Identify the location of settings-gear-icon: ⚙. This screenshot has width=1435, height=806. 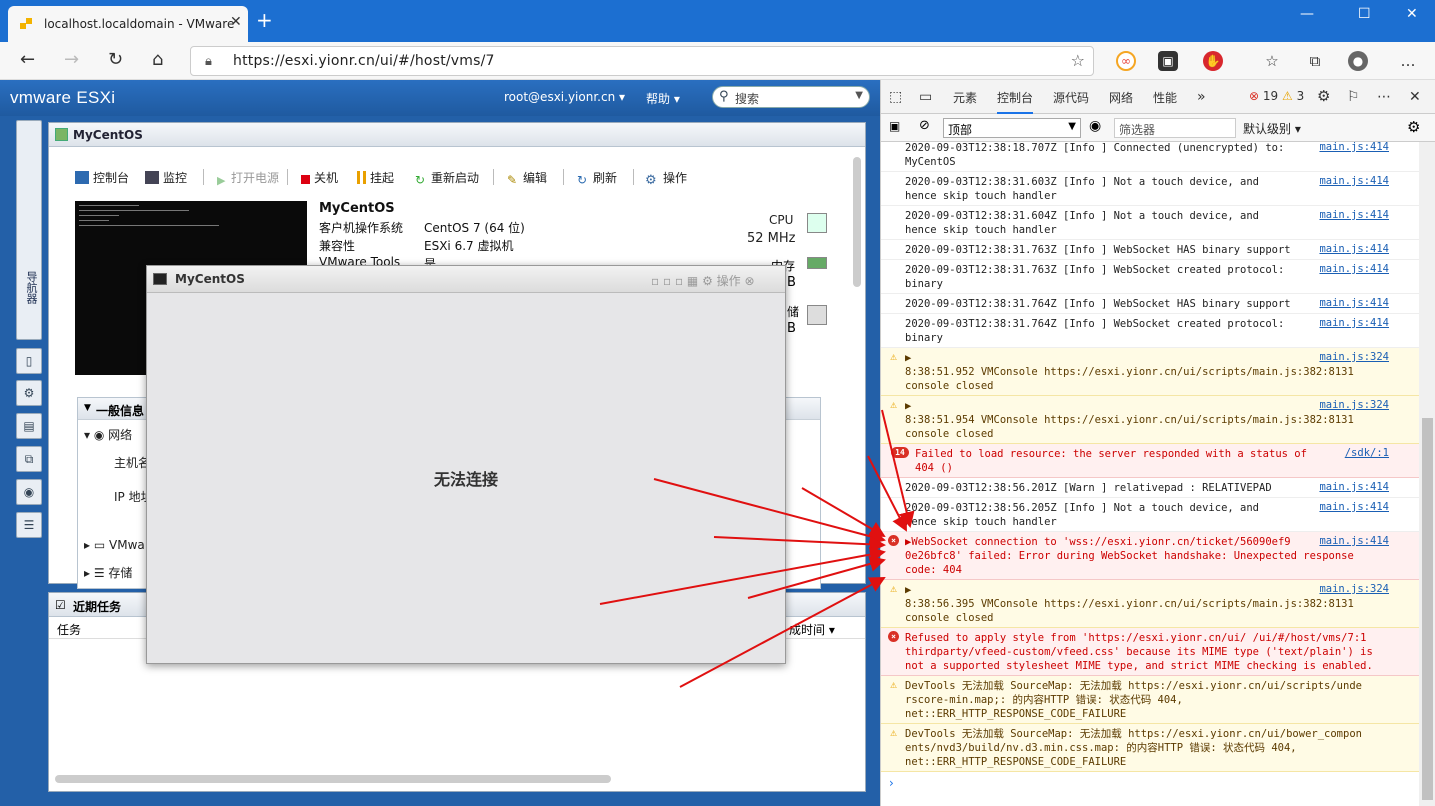
(1323, 96).